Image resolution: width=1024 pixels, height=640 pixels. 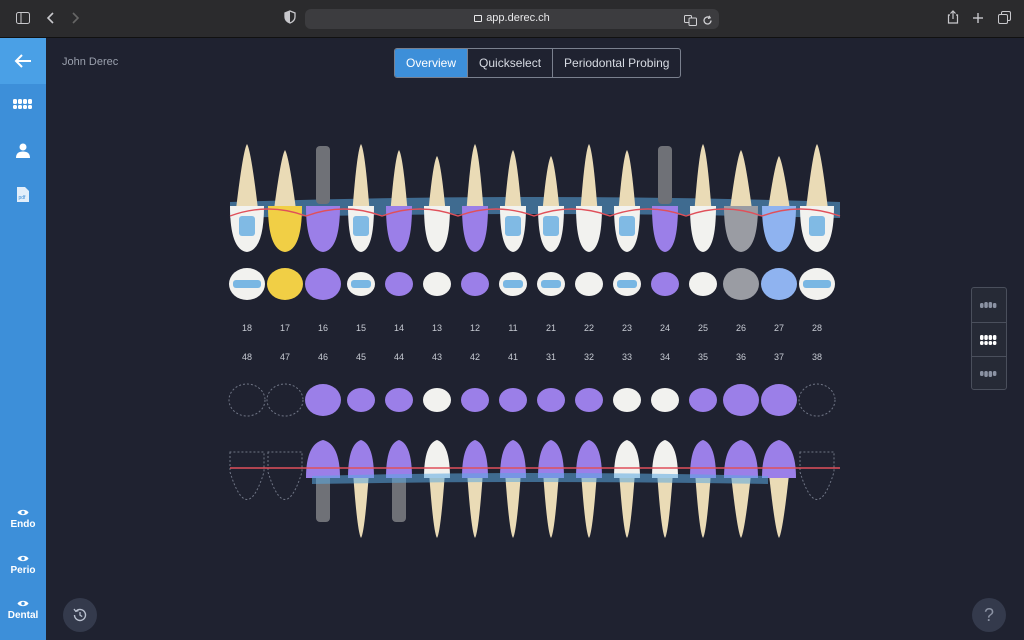 What do you see at coordinates (509, 63) in the screenshot?
I see `tab-quickselect: Quickselect` at bounding box center [509, 63].